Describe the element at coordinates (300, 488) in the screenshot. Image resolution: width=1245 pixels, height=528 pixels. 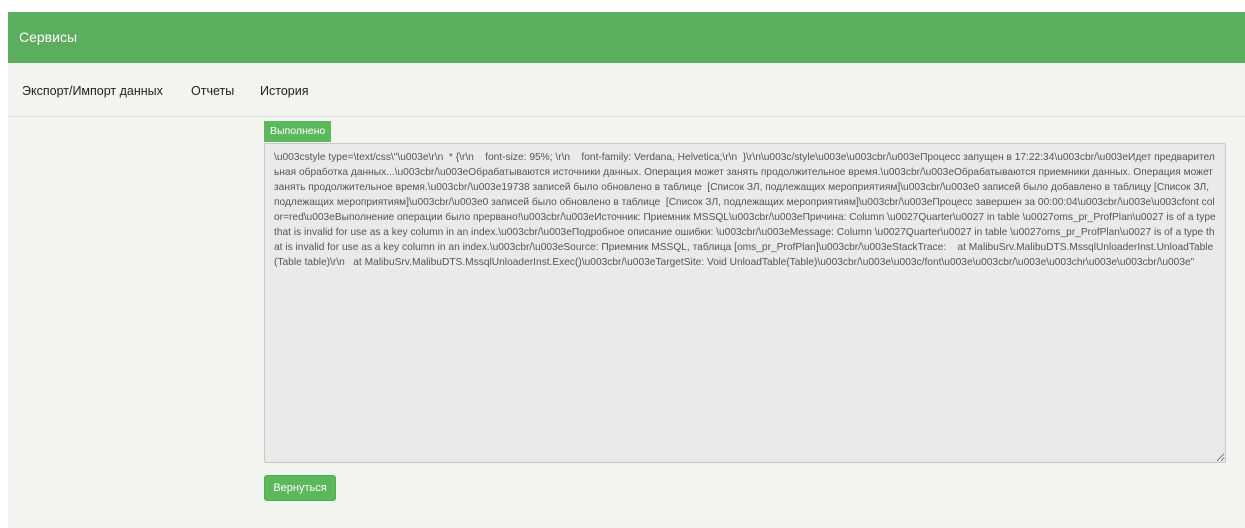
I see `back-button: Вернуться` at that location.